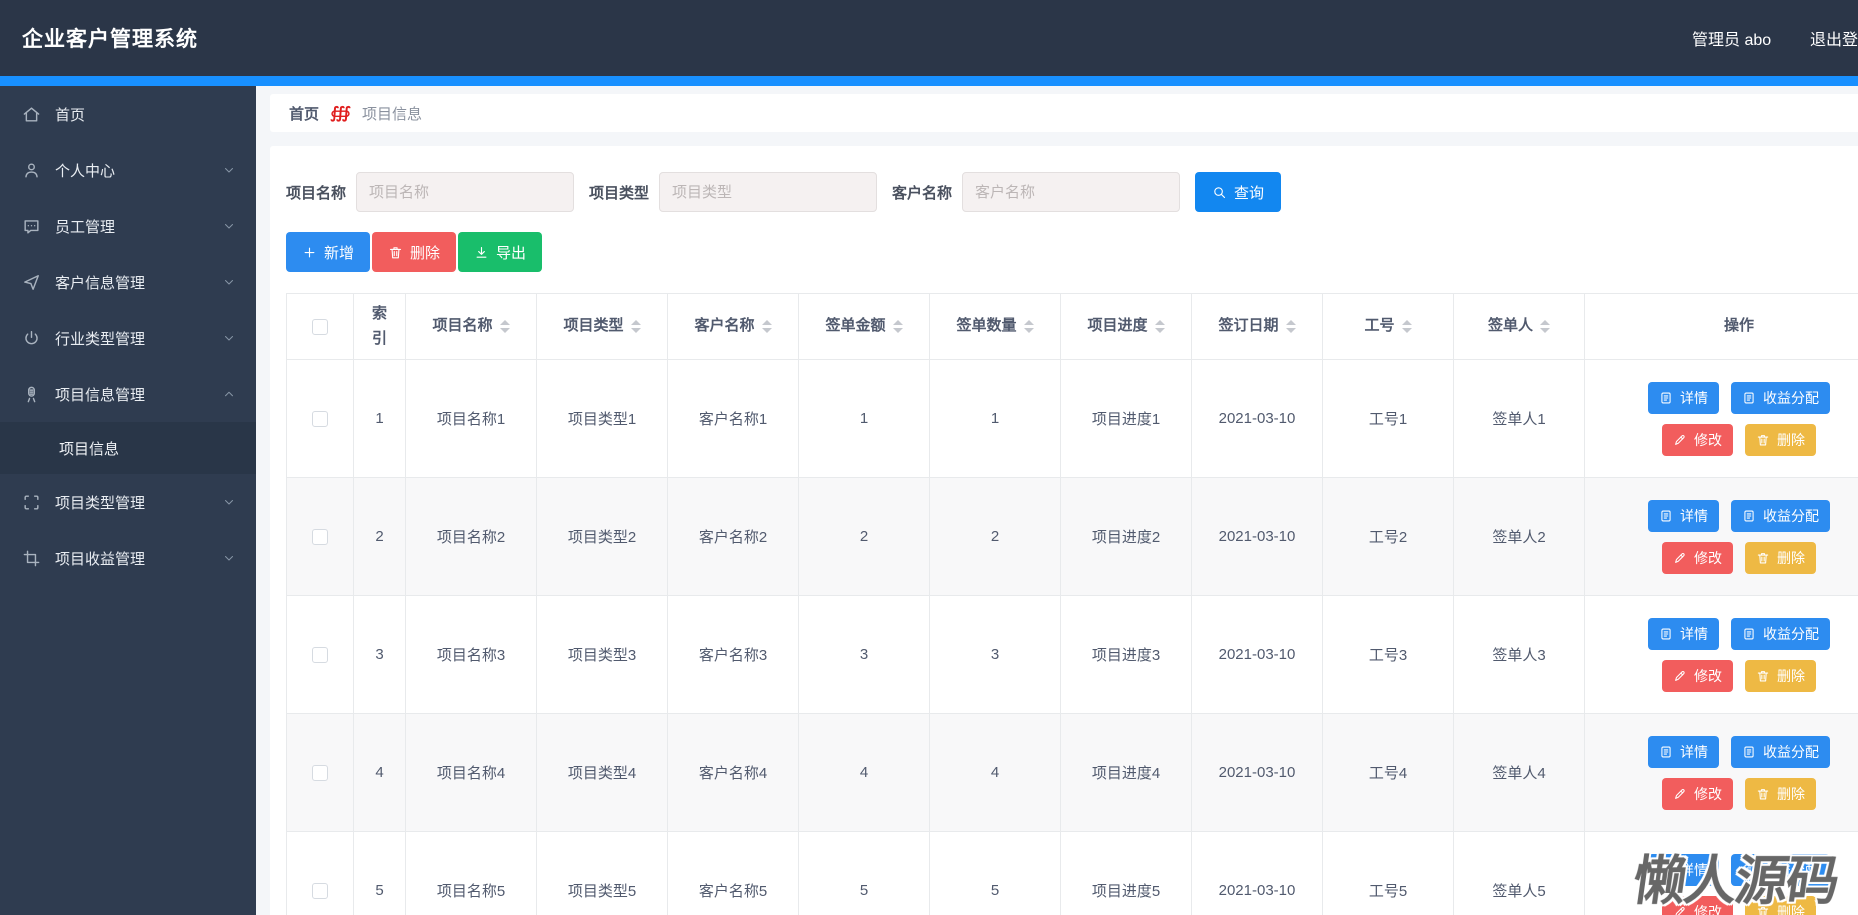 The height and width of the screenshot is (915, 1858). Describe the element at coordinates (31, 114) in the screenshot. I see `home-icon` at that location.